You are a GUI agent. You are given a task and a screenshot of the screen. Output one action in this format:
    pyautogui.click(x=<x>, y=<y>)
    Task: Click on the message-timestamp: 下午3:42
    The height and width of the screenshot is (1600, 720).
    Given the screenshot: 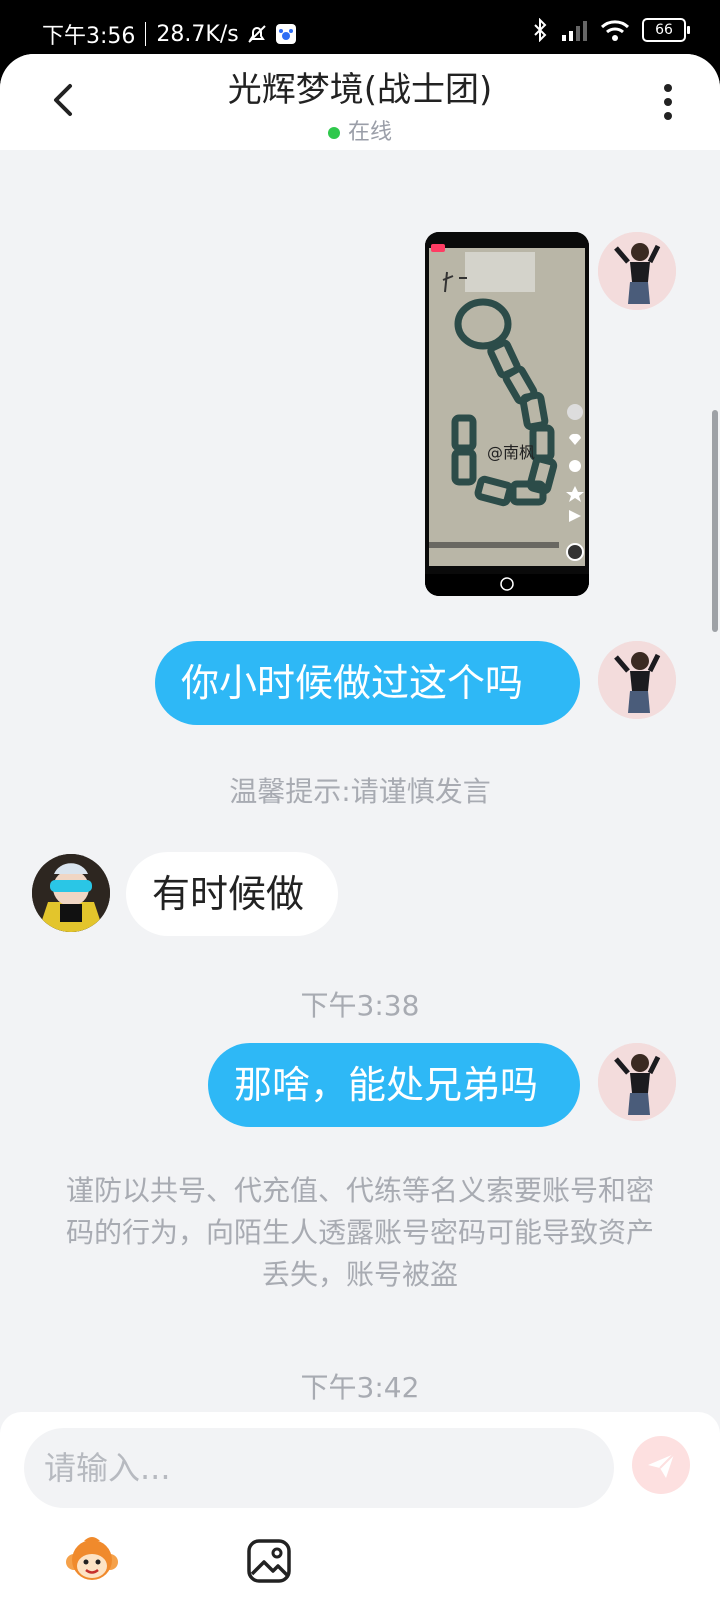 What is the action you would take?
    pyautogui.click(x=360, y=1387)
    